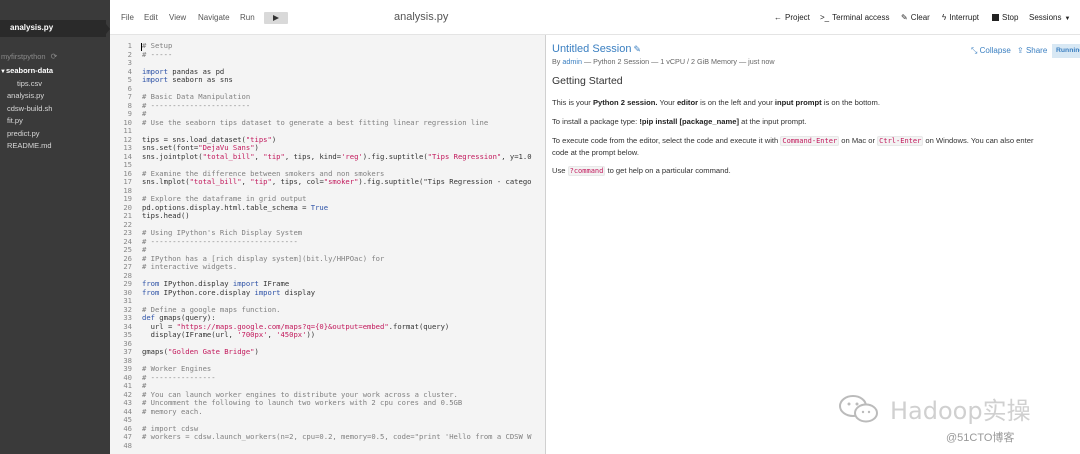  What do you see at coordinates (55, 97) in the screenshot?
I see `sidebar-item-analysis-py: analysis.py` at bounding box center [55, 97].